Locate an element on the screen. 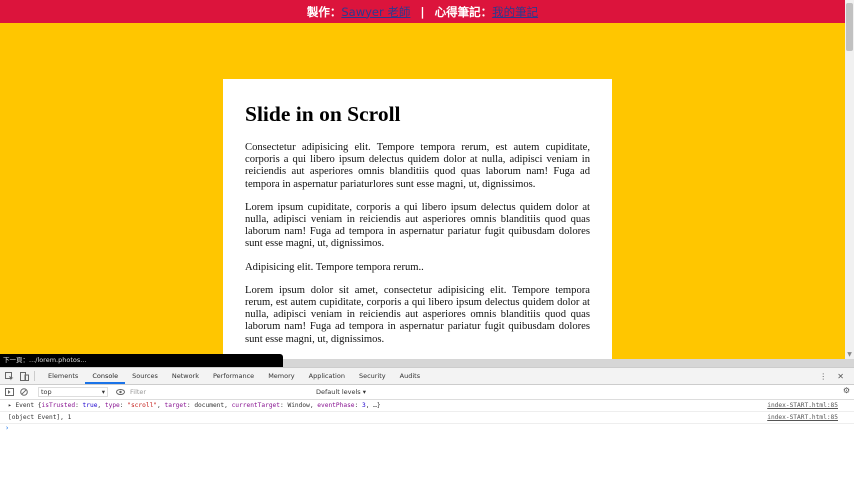 The height and width of the screenshot is (481, 854). more-vertical-icon: ⋮ is located at coordinates (823, 376).